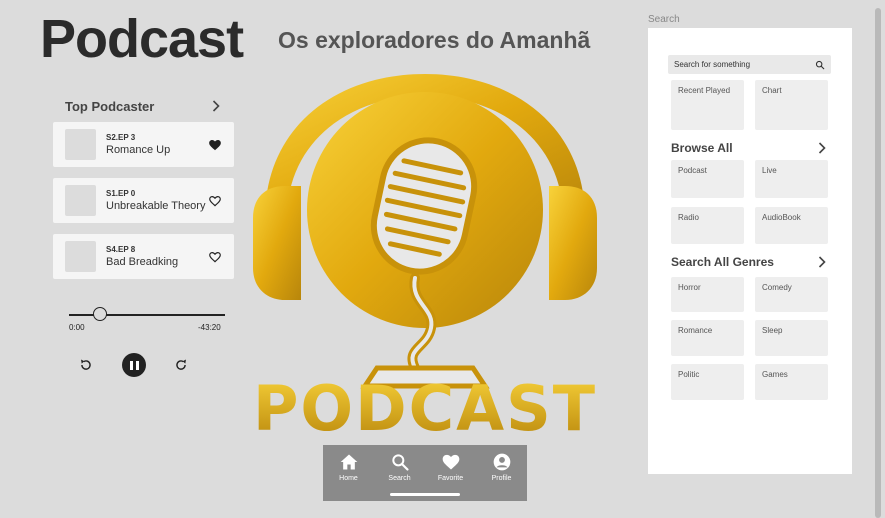 The height and width of the screenshot is (518, 885). I want to click on tile-recent-played: Recent Played, so click(707, 105).